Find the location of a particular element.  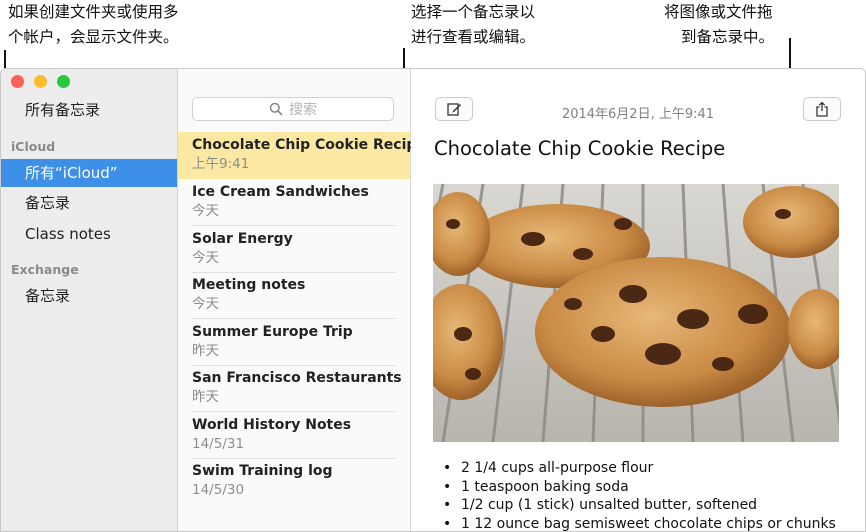

note-title: Ice Cream Sandwiches is located at coordinates (301, 192).